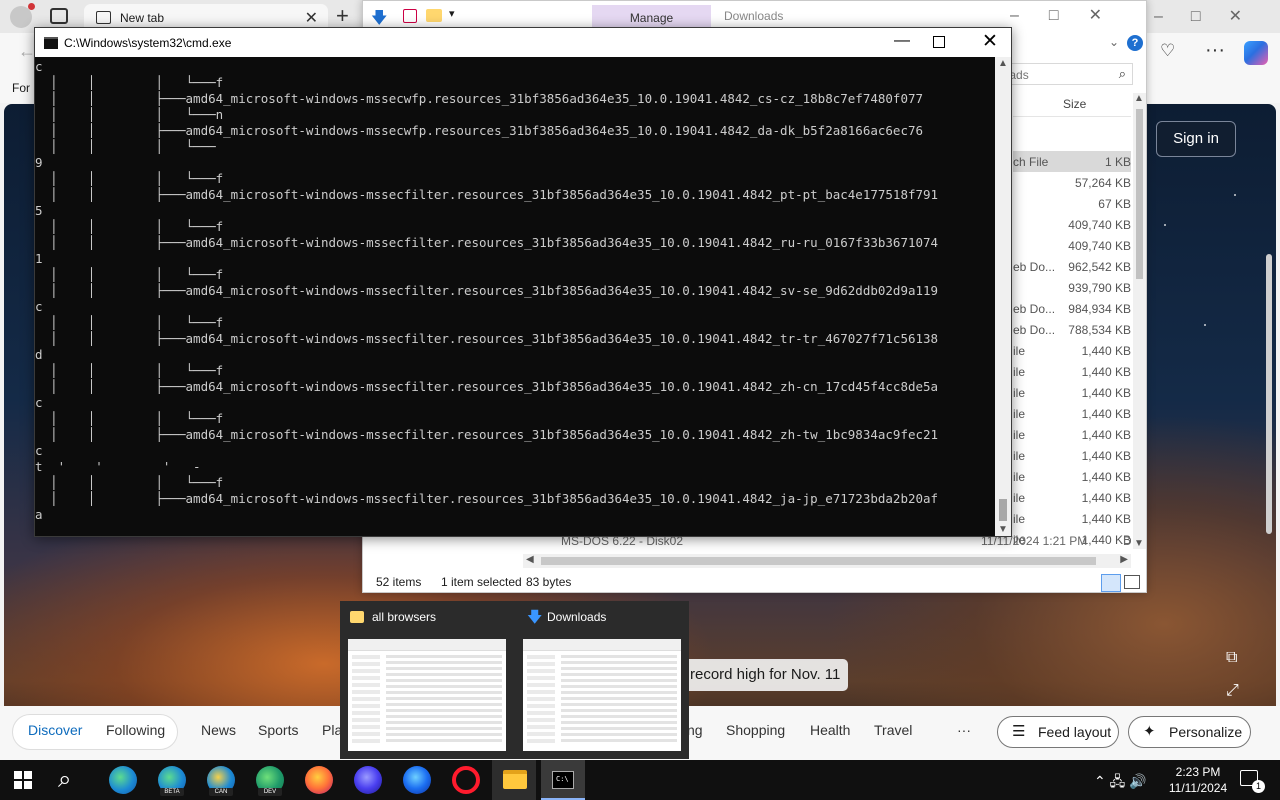 The image size is (1280, 800). Describe the element at coordinates (410, 16) in the screenshot. I see `properties-icon` at that location.